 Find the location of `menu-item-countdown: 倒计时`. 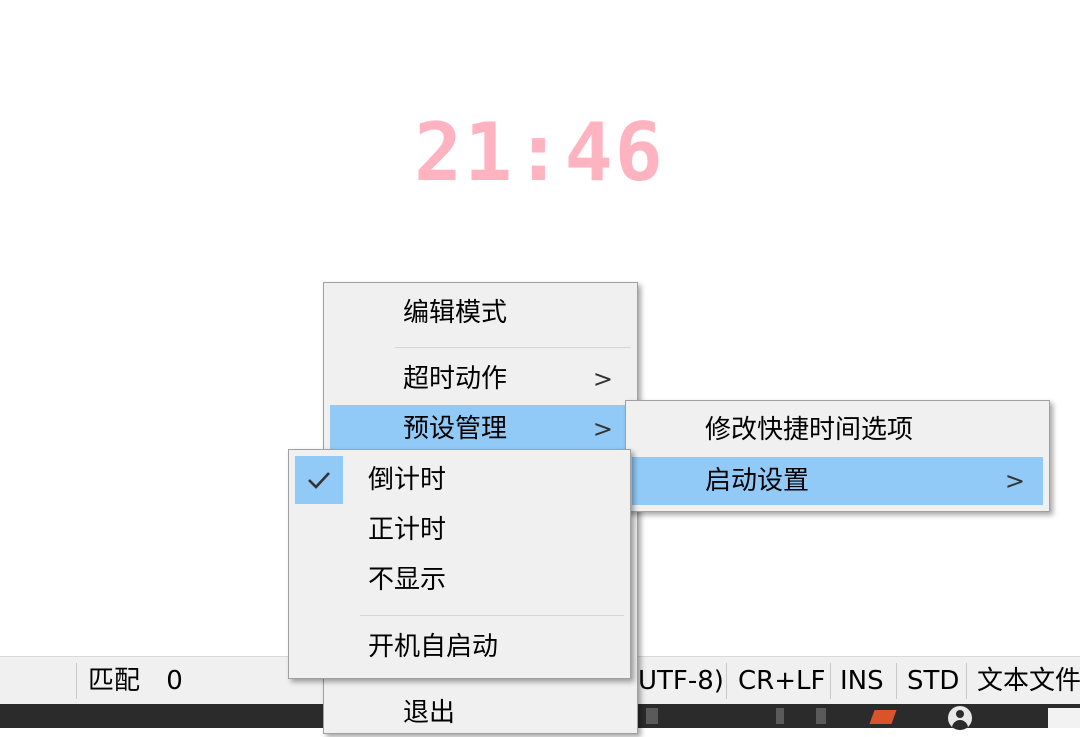

menu-item-countdown: 倒计时 is located at coordinates (459, 480).